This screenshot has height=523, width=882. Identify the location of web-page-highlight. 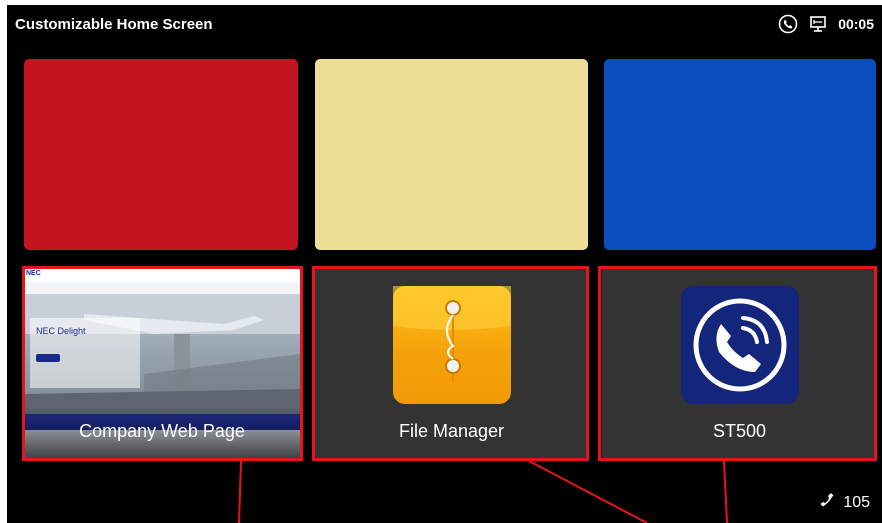
(162, 363).